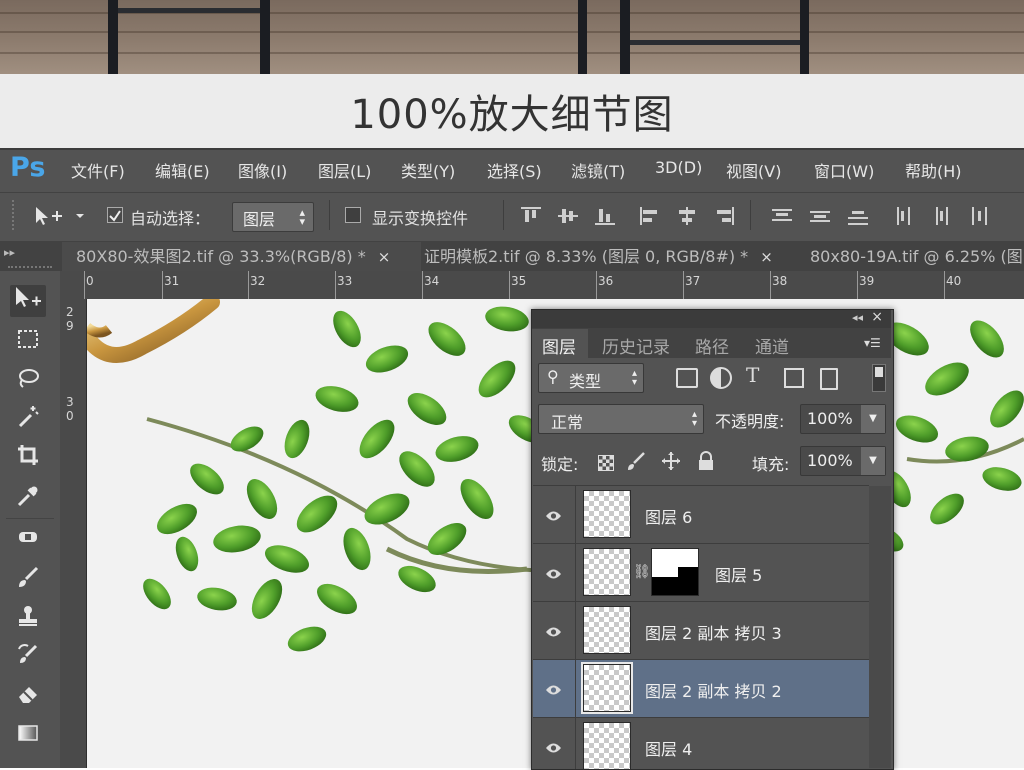 This screenshot has width=1024, height=770. I want to click on layers-scrollbar, so click(880, 627).